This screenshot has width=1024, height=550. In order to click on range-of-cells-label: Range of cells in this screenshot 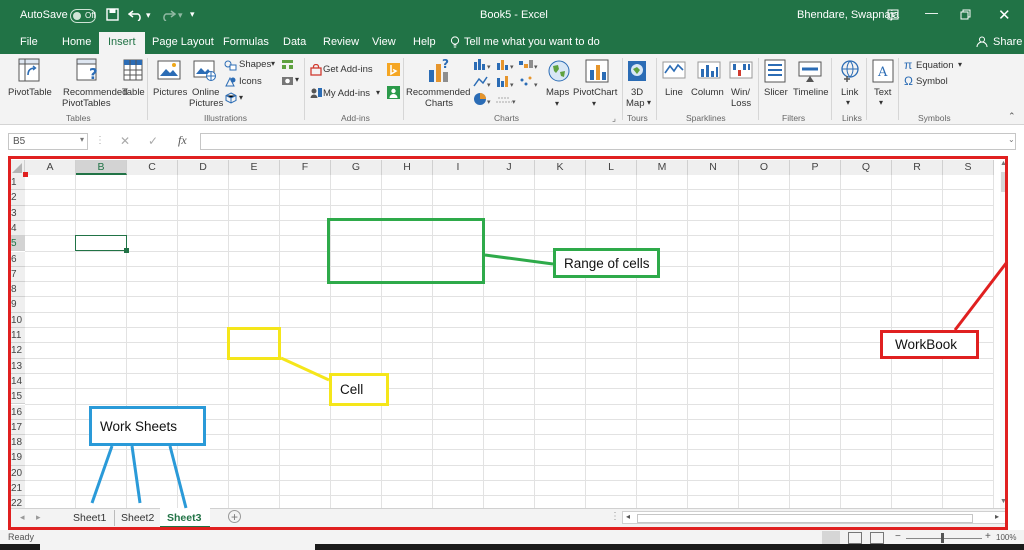, I will do `click(606, 263)`.